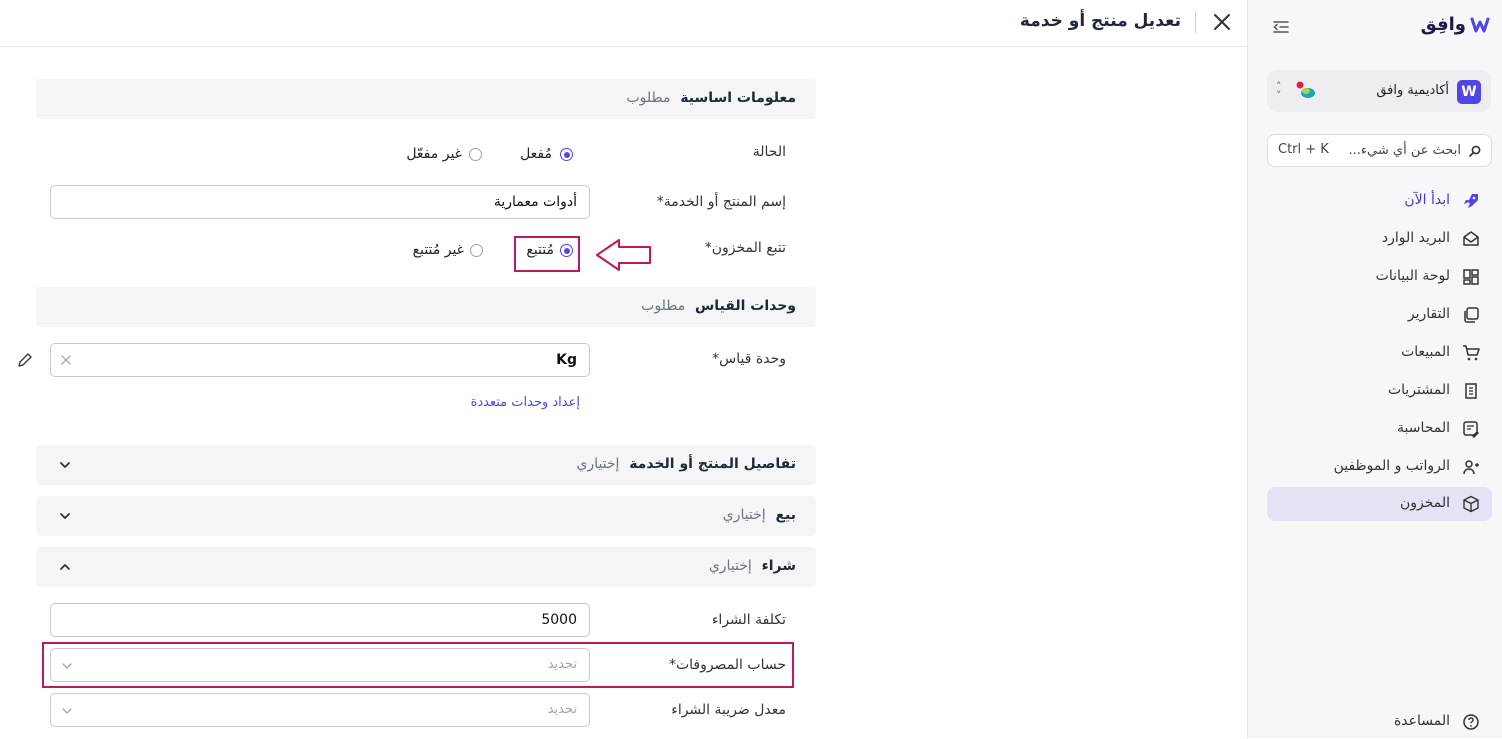 The image size is (1502, 739). I want to click on inbox-icon, so click(1471, 238).